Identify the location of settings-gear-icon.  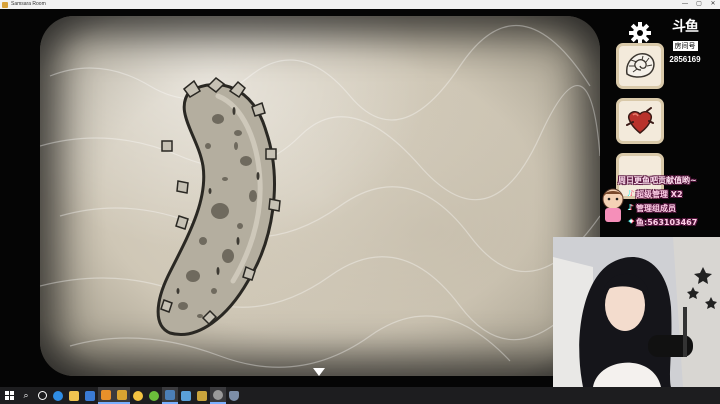
(640, 33).